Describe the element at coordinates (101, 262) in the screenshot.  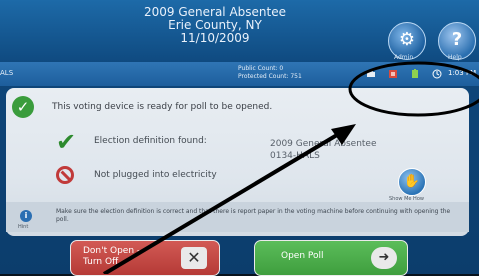
I see `dont-open-line2: Turn Off` at that location.